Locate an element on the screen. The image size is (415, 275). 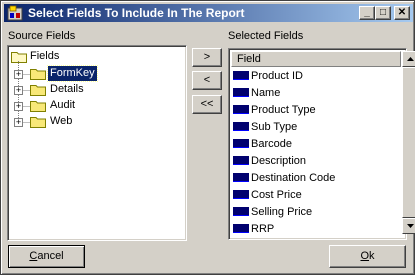
minimize-button: _ is located at coordinates (367, 13).